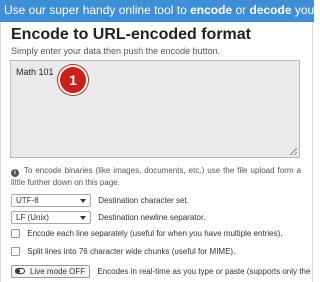 This screenshot has width=320, height=282. What do you see at coordinates (20, 271) in the screenshot?
I see `toggle-off-icon` at bounding box center [20, 271].